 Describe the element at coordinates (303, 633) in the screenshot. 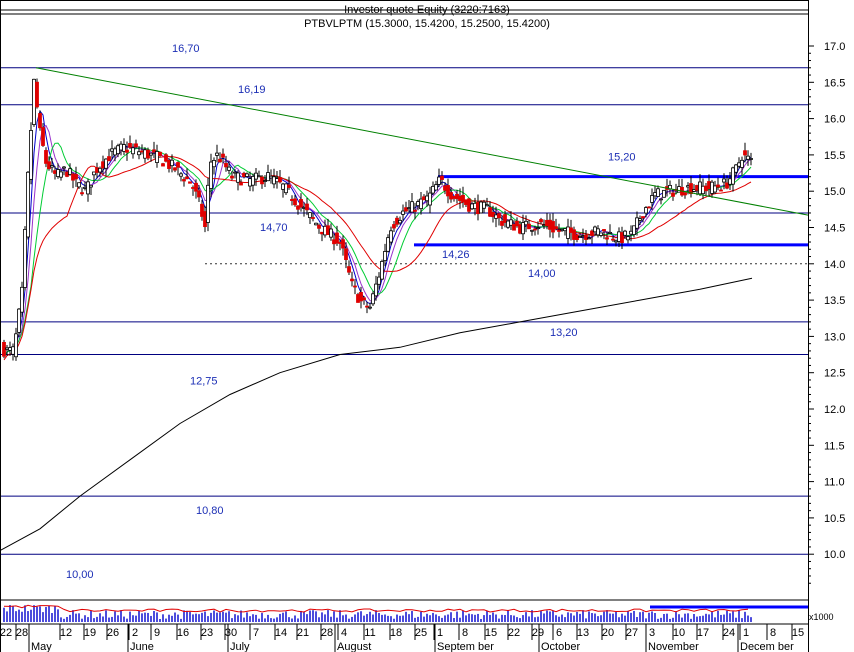

I see `x-tick-label: 21` at that location.